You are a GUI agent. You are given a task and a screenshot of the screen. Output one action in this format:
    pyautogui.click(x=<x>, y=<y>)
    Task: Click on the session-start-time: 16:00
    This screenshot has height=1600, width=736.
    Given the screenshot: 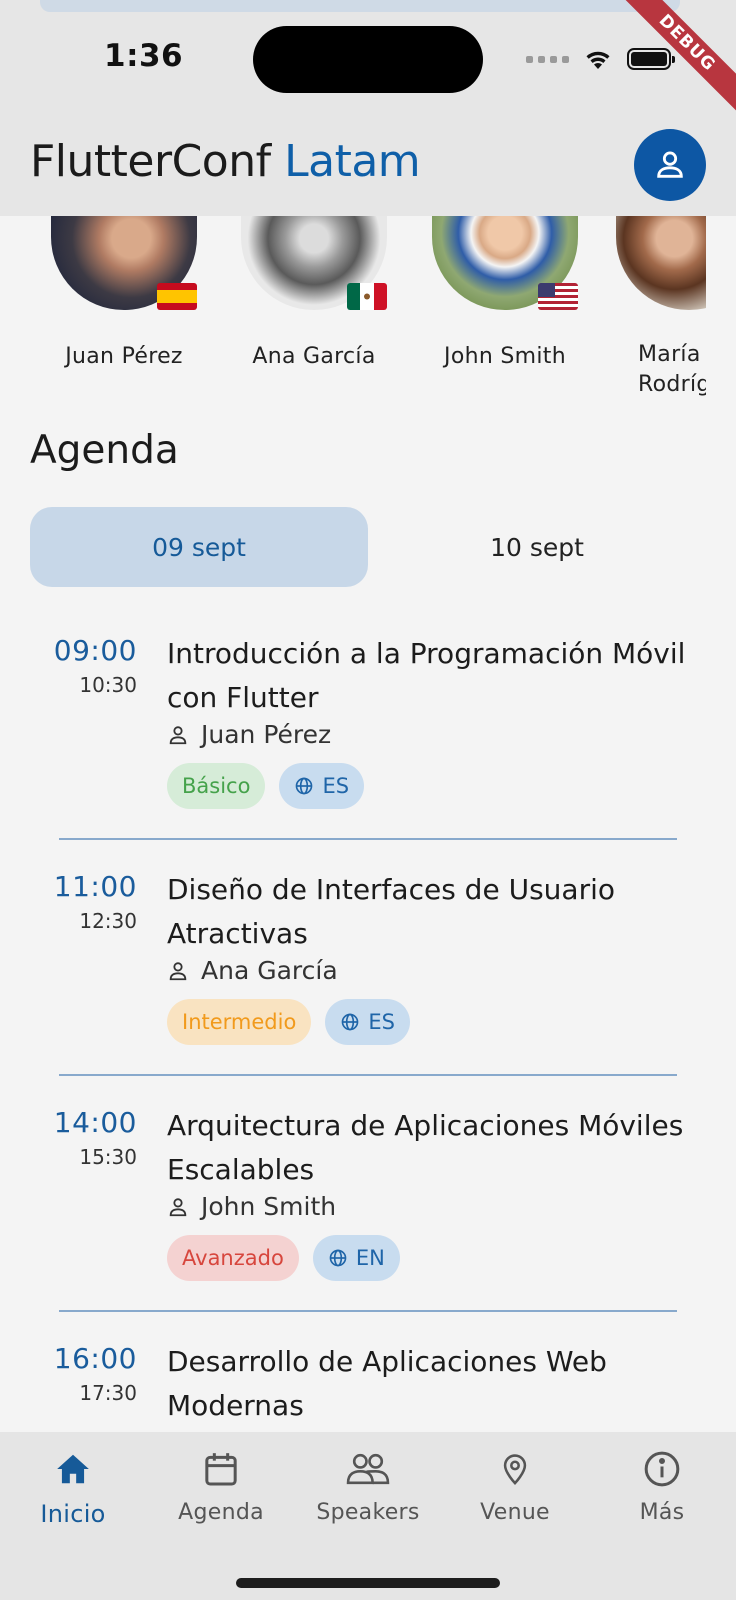 What is the action you would take?
    pyautogui.click(x=95, y=1358)
    